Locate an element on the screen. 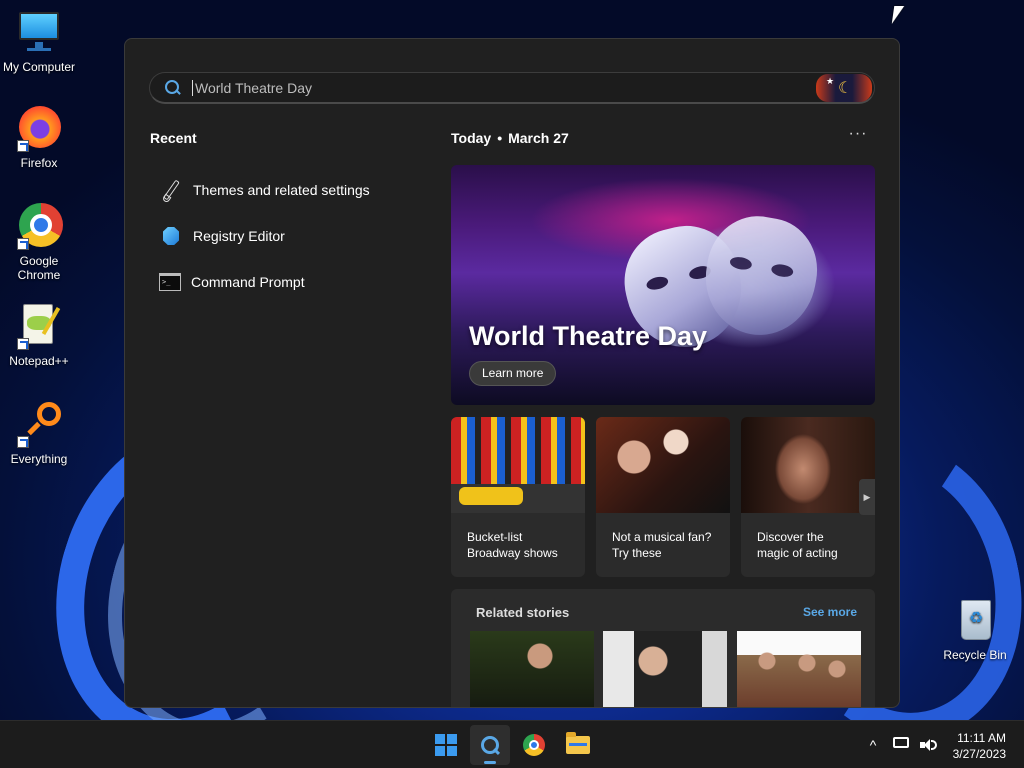 This screenshot has height=768, width=1024. desktop-icon-label: Everything is located at coordinates (39, 459).